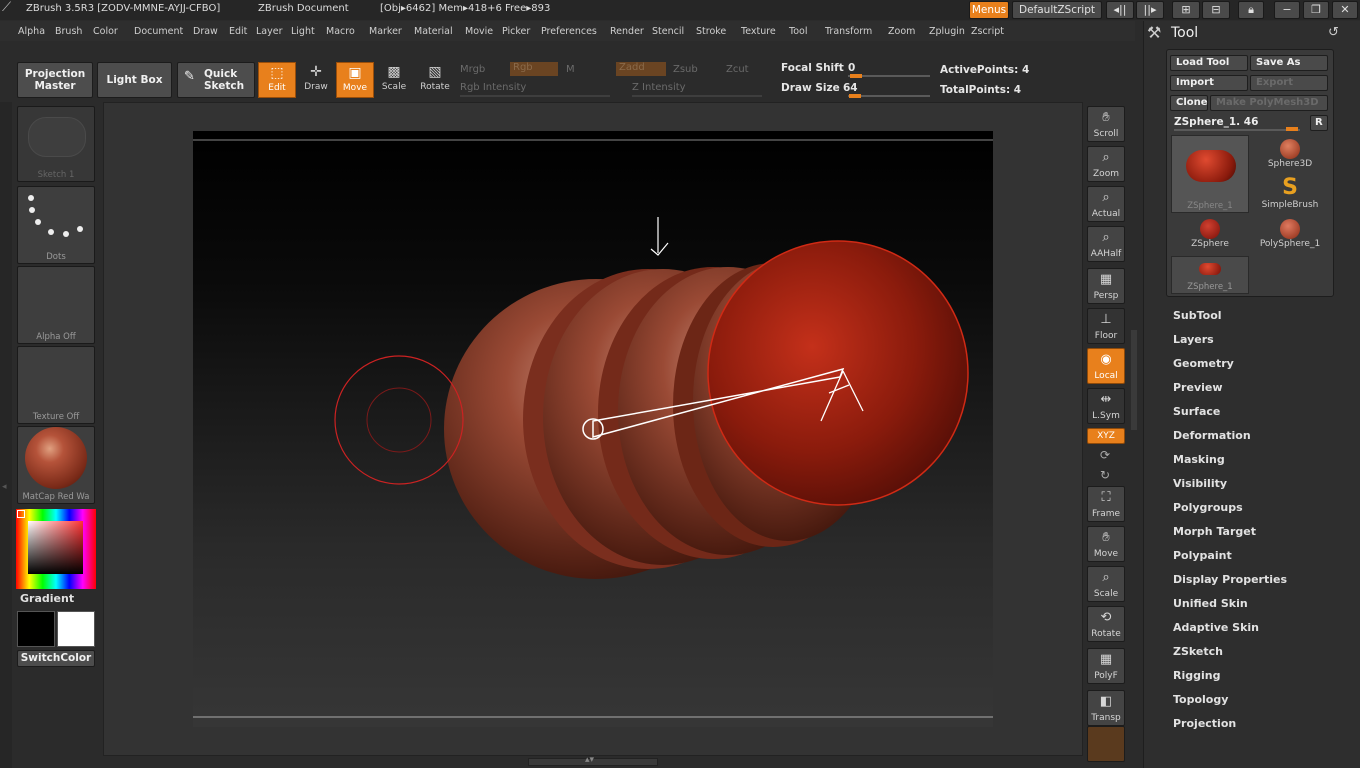 This screenshot has width=1360, height=768. Describe the element at coordinates (1106, 666) in the screenshot. I see `polyf-button: ▦ PolyF` at that location.